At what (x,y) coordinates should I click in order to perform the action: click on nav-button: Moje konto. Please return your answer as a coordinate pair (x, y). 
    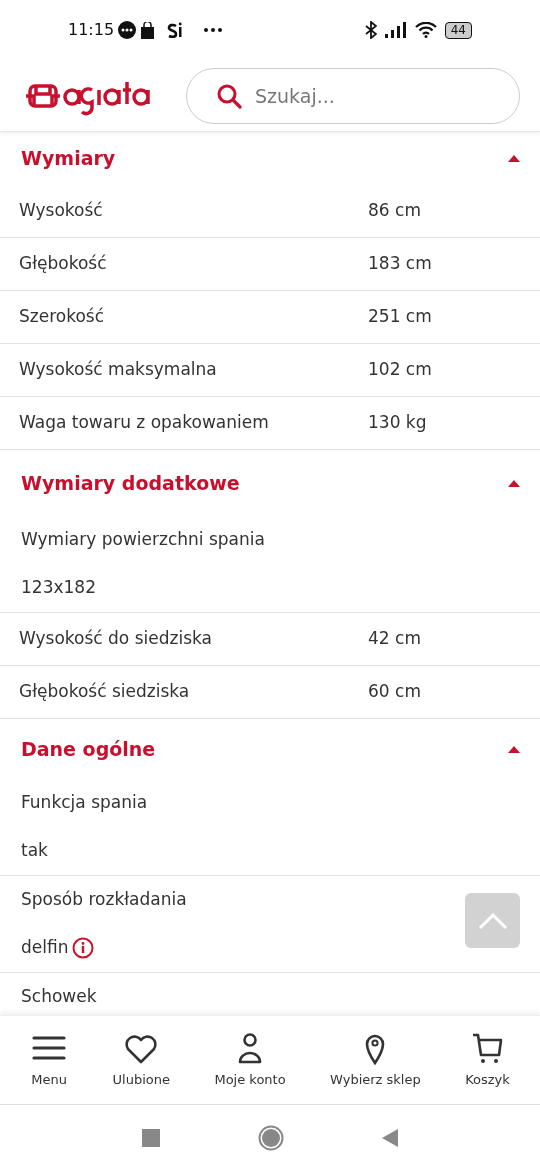
    Looking at the image, I should click on (250, 1060).